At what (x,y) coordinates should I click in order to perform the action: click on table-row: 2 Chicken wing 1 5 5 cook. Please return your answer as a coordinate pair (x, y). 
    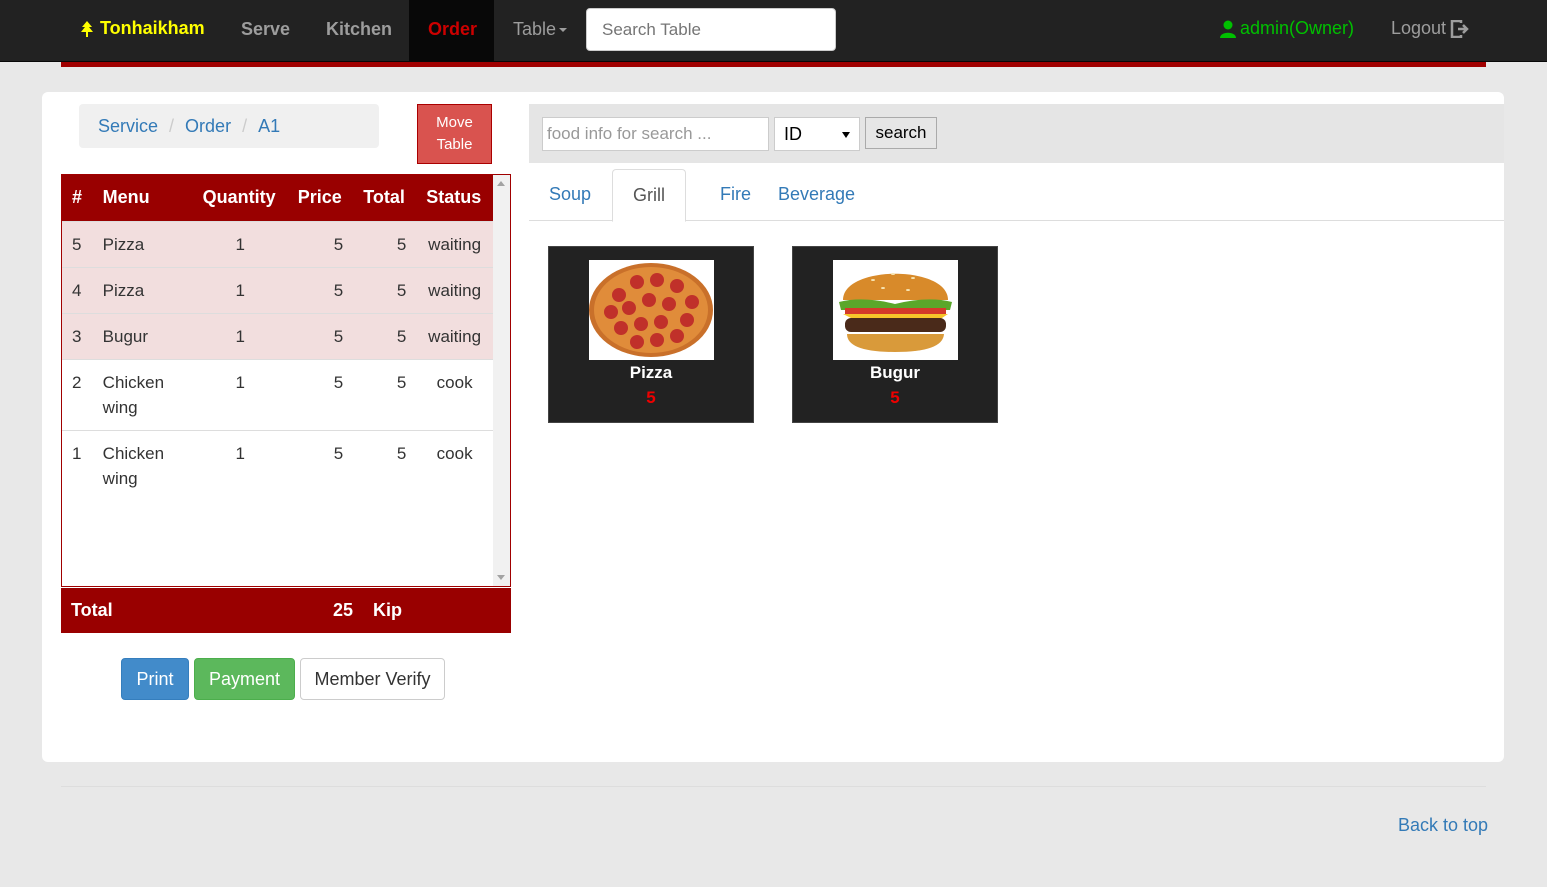
    Looking at the image, I should click on (277, 394).